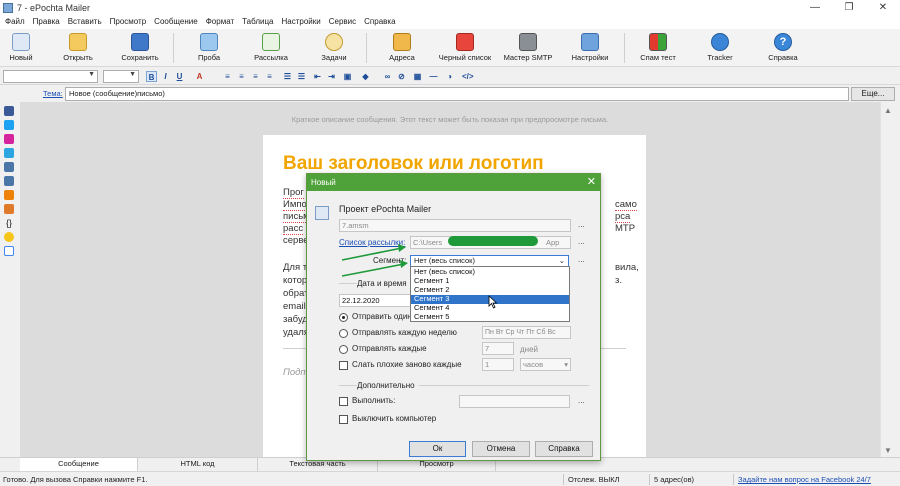  Describe the element at coordinates (379, 22) in the screenshot. I see `menu-help: Справка` at that location.